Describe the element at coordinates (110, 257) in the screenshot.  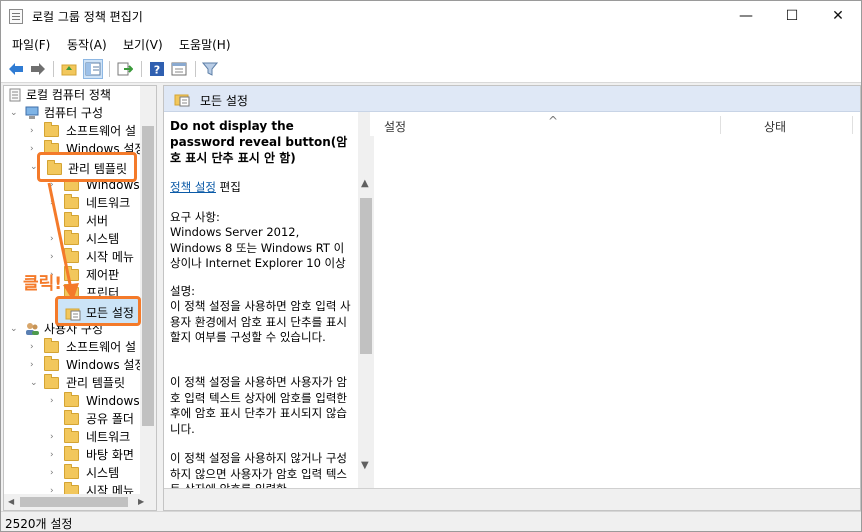
I see `tree-item-label: 시작 메뉴` at that location.